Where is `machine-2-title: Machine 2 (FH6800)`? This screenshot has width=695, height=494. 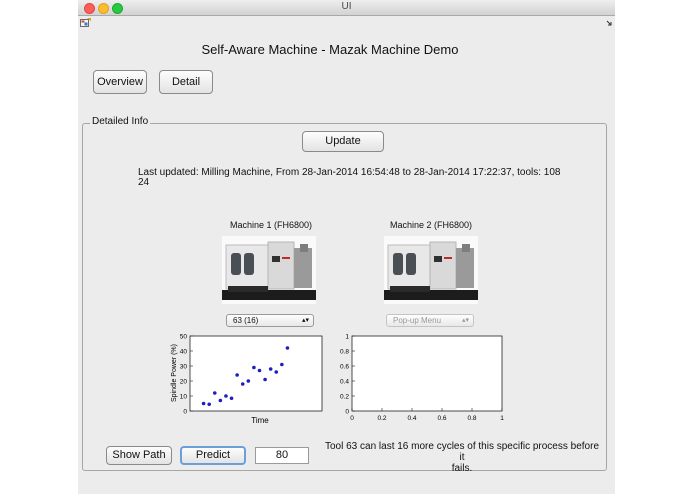 machine-2-title: Machine 2 (FH6800) is located at coordinates (431, 225).